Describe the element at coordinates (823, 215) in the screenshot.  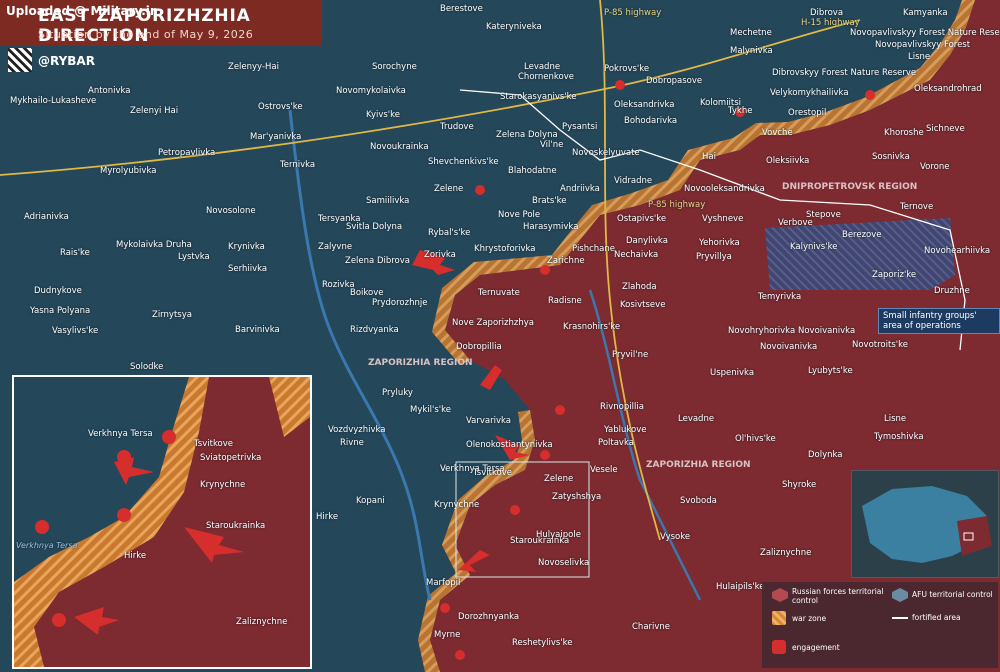
I see `settlement-label: Stepove` at that location.